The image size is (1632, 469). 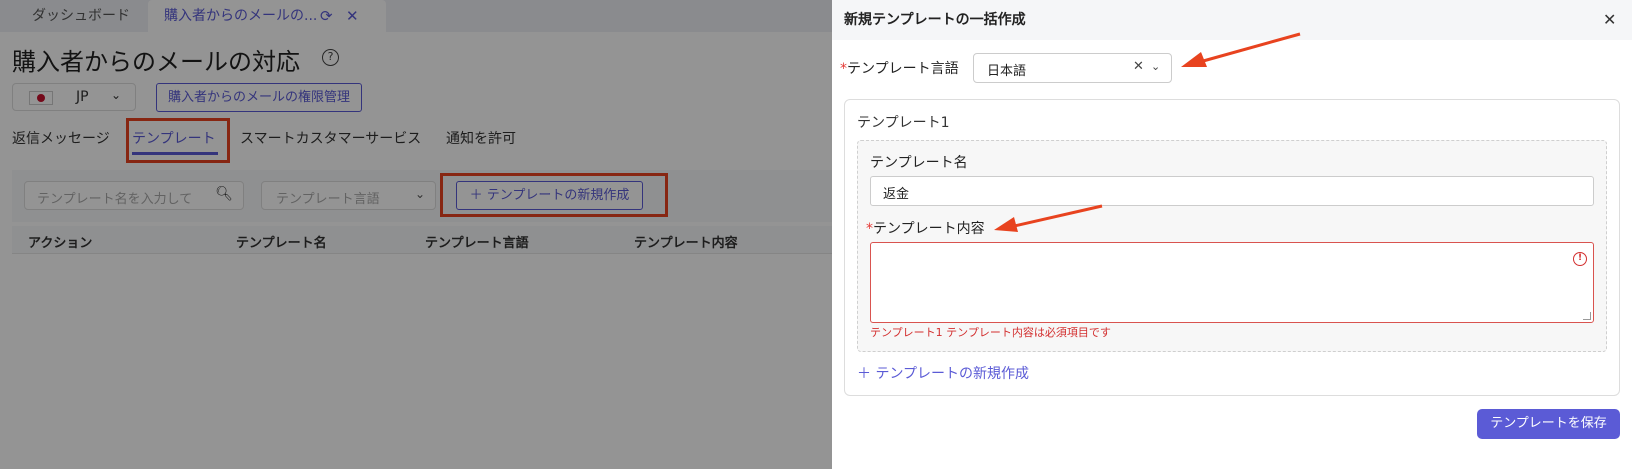 What do you see at coordinates (990, 332) in the screenshot?
I see `content-error-message: テンプレート1 テンプレート内容は必須項目です` at bounding box center [990, 332].